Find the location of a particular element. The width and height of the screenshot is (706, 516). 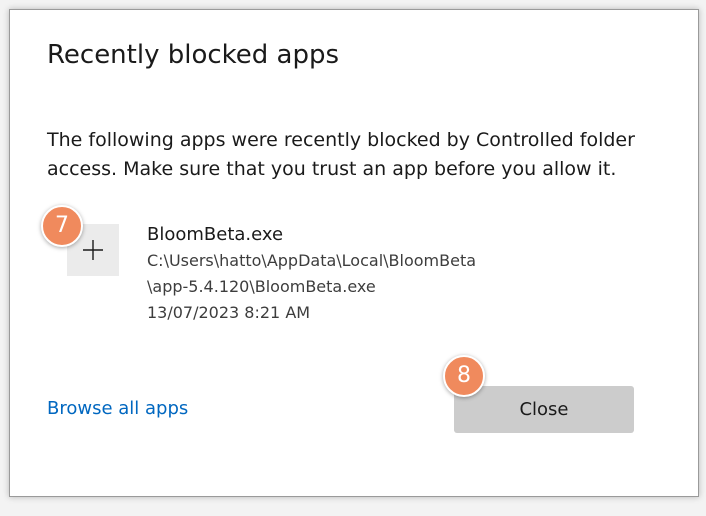

step-badge-8: 8 is located at coordinates (464, 376).